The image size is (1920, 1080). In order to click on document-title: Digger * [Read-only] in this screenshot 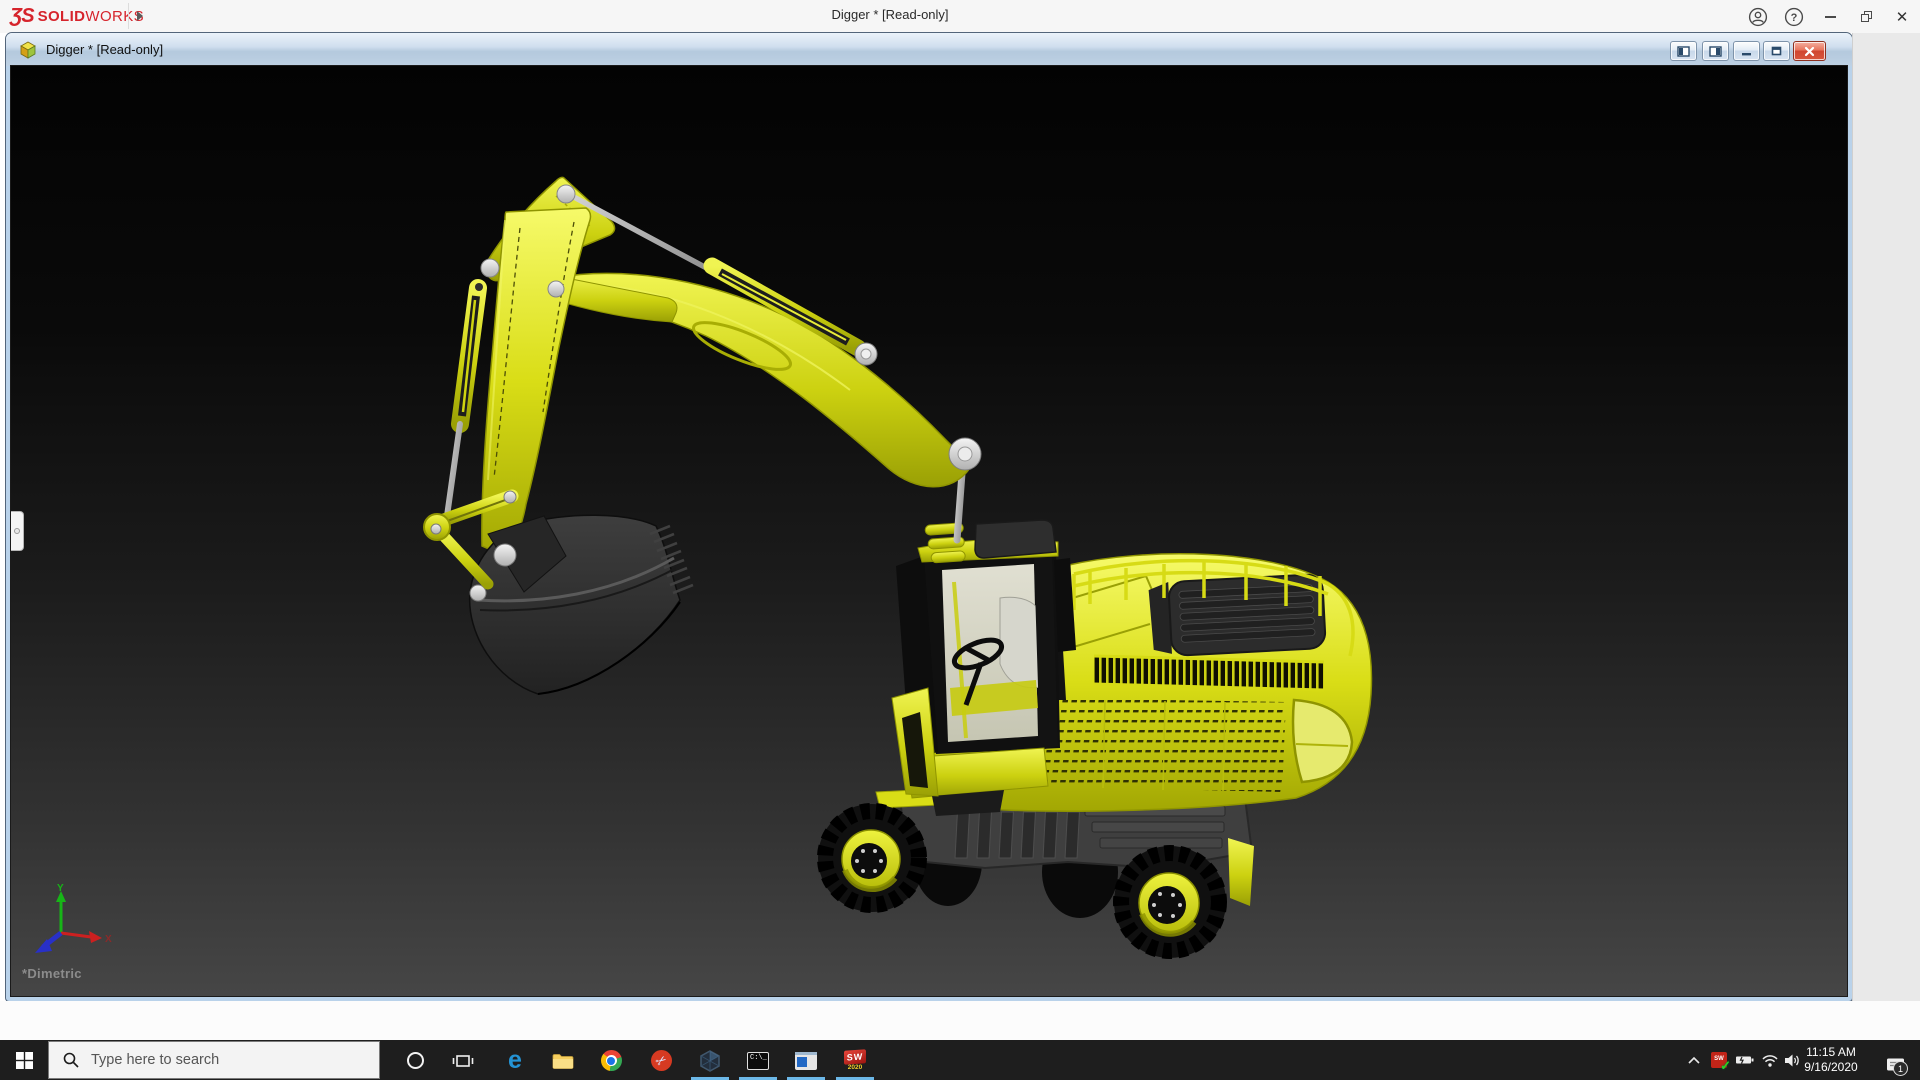, I will do `click(105, 49)`.